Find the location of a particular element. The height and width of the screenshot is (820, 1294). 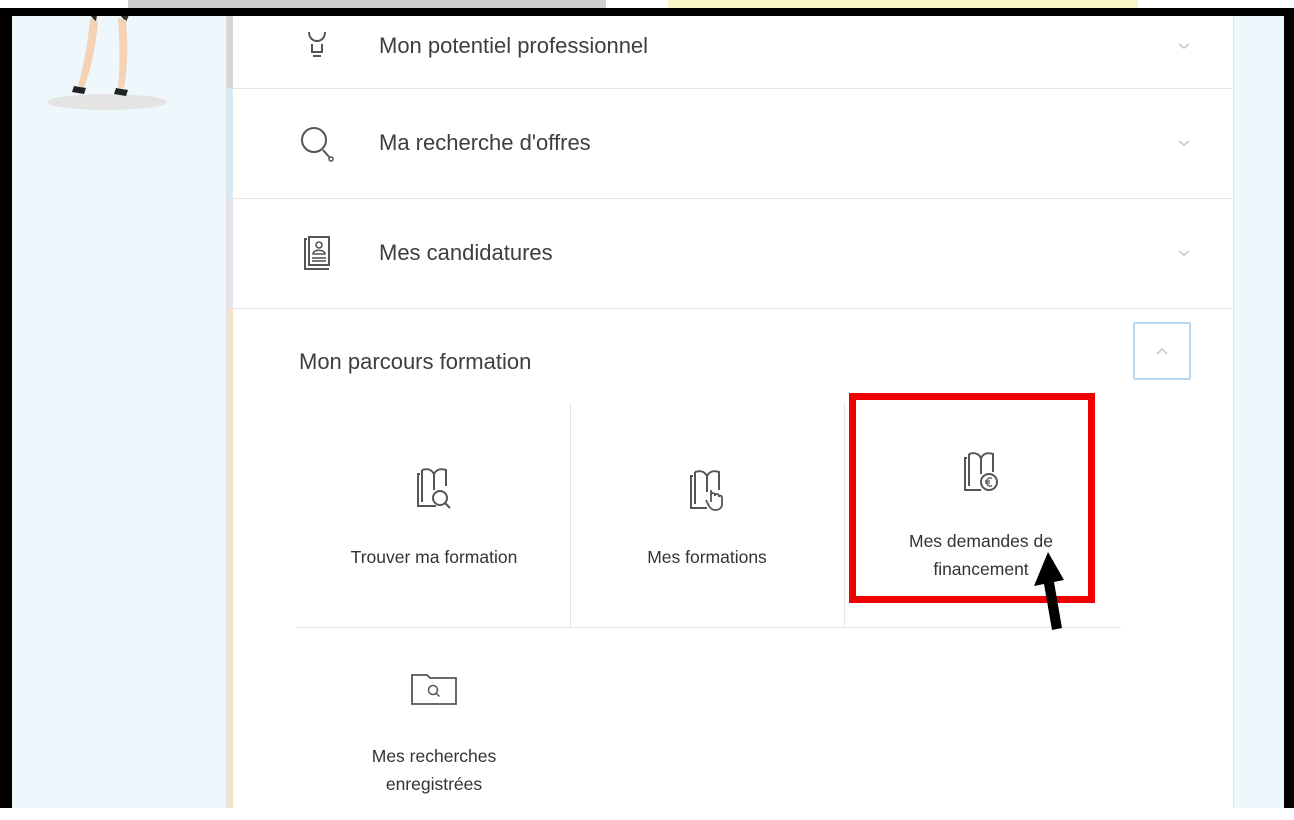

accent-bar is located at coordinates (230, 564).